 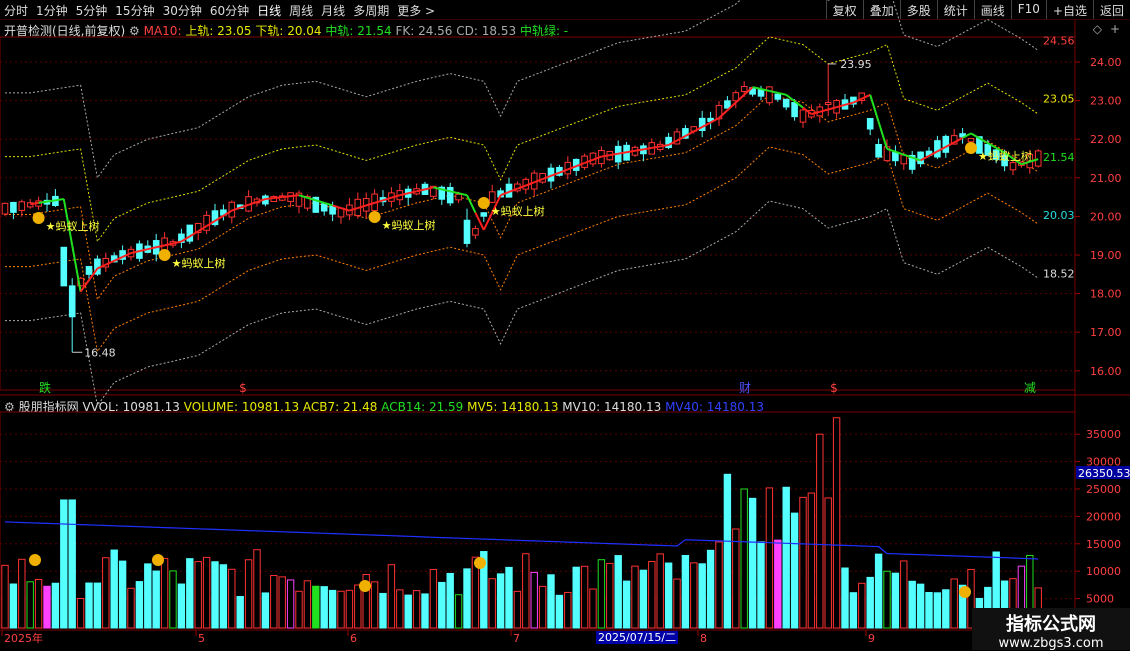 I want to click on volume-tick-label: 20000, so click(x=1103, y=516).